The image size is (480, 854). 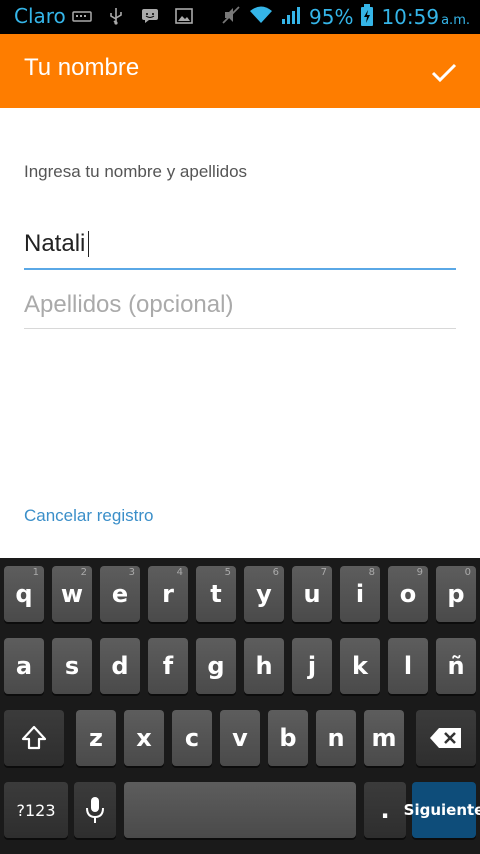 What do you see at coordinates (88, 244) in the screenshot?
I see `text-caret` at bounding box center [88, 244].